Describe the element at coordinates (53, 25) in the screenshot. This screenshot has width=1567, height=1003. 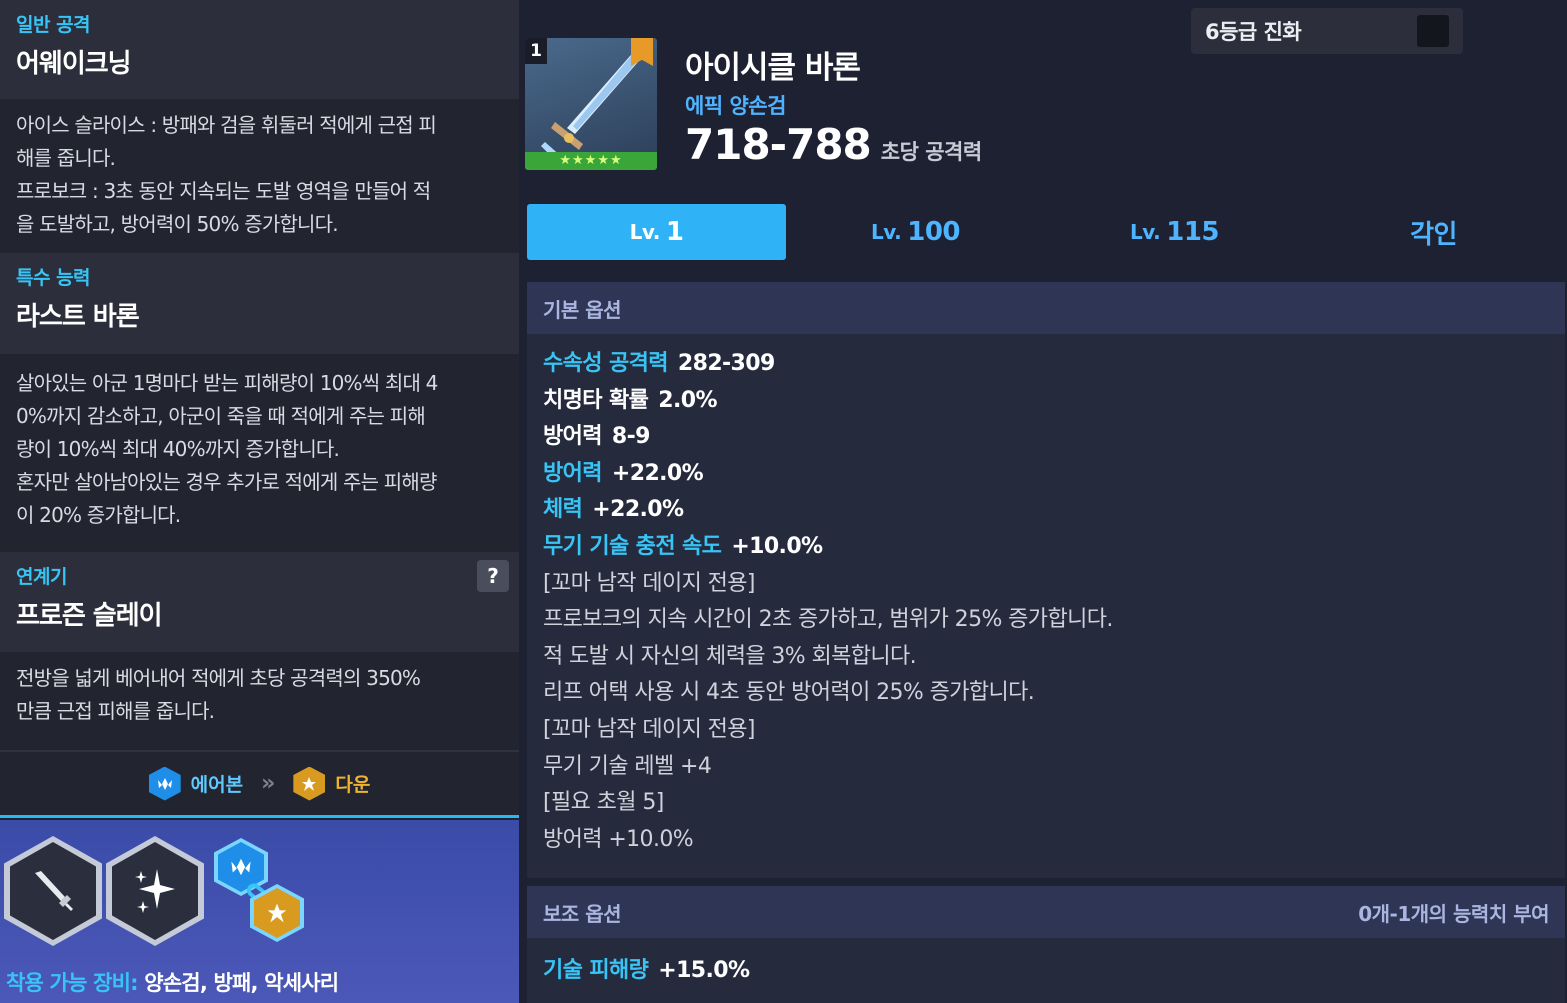
I see `section-category: 일반 공격` at that location.